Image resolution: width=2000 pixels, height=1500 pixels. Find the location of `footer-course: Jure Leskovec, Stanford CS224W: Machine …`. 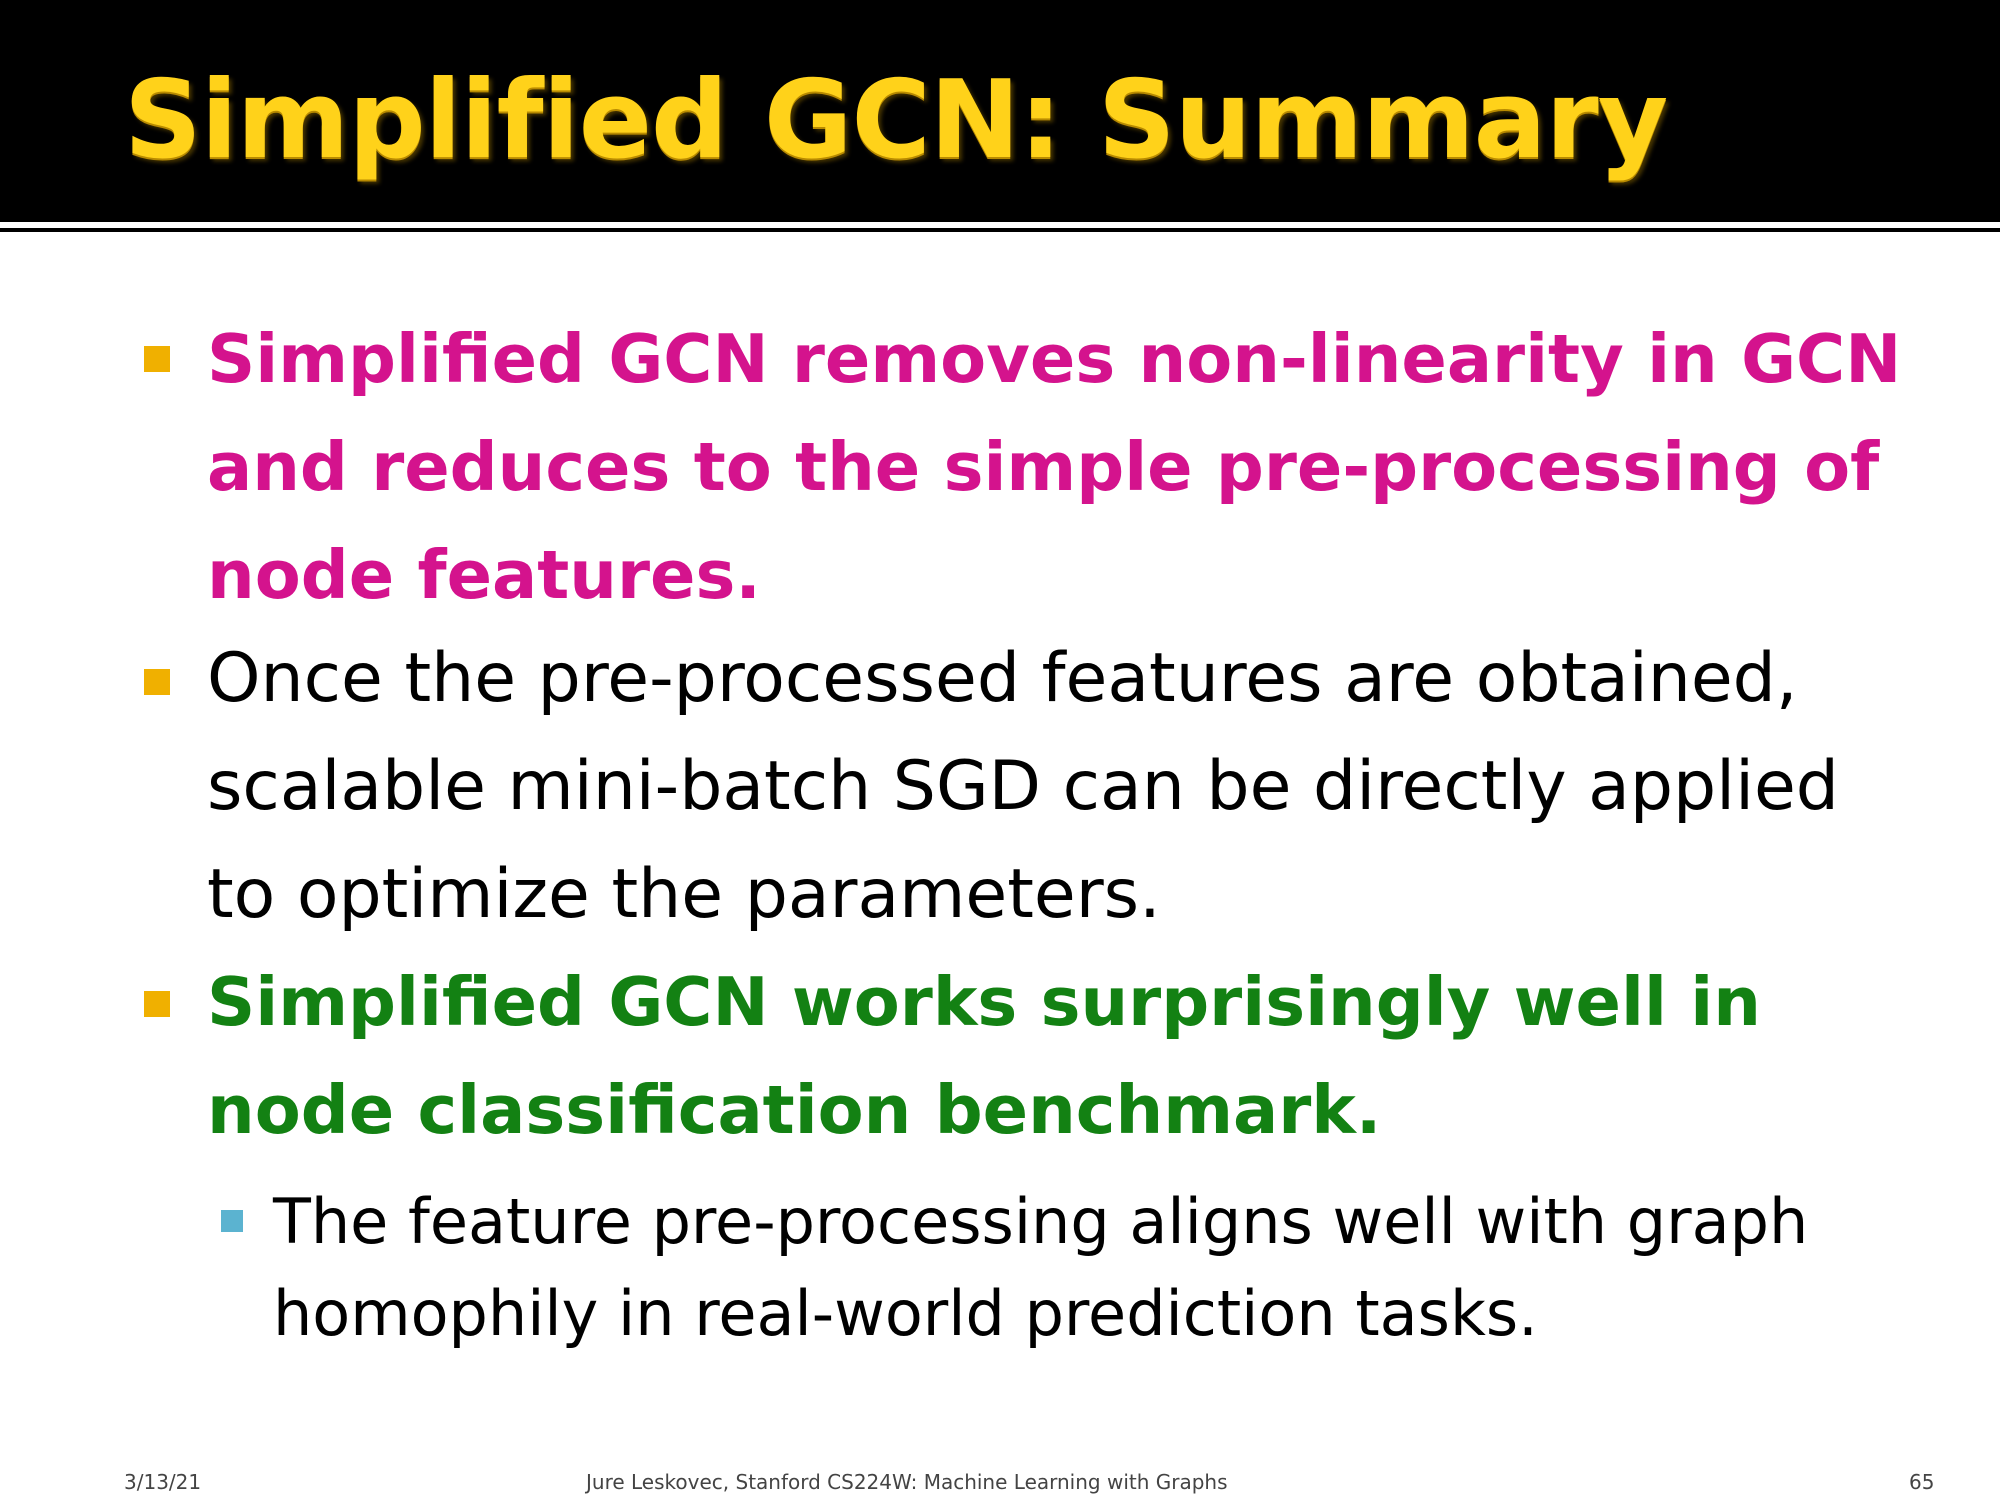

footer-course: Jure Leskovec, Stanford CS224W: Machine … is located at coordinates (907, 1482).